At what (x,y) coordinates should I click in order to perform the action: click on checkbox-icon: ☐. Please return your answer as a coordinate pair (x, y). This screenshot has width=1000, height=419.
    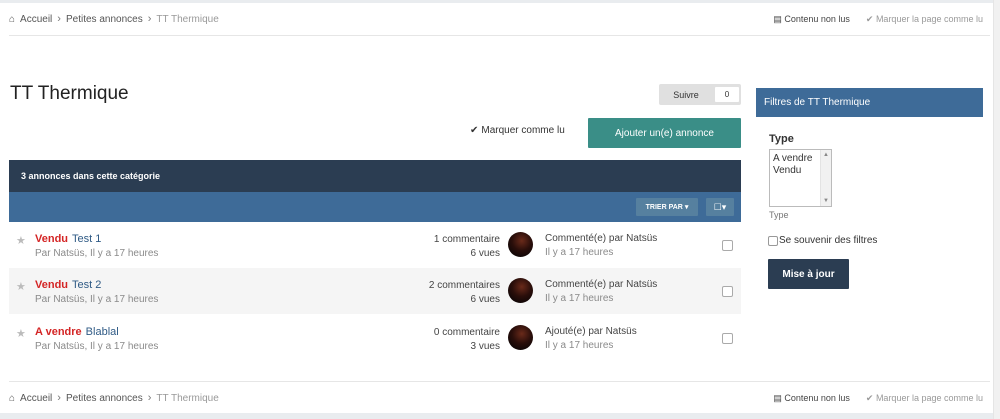
    Looking at the image, I should click on (717, 206).